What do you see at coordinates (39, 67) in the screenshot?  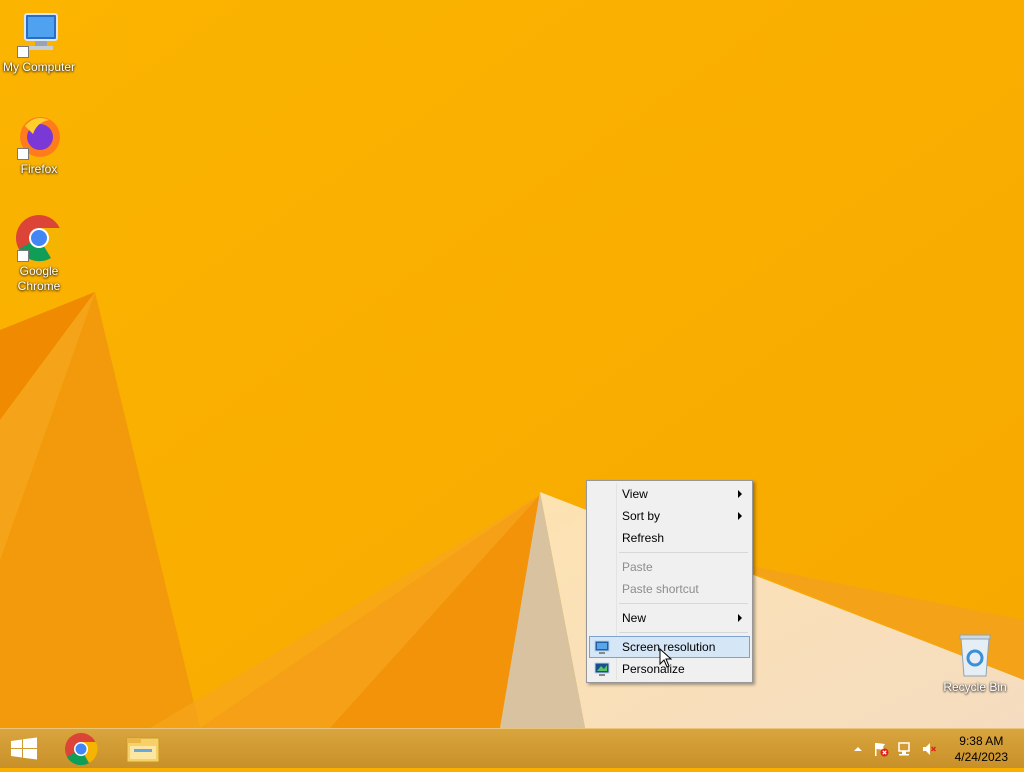 I see `desktop-icon-label: My Computer` at bounding box center [39, 67].